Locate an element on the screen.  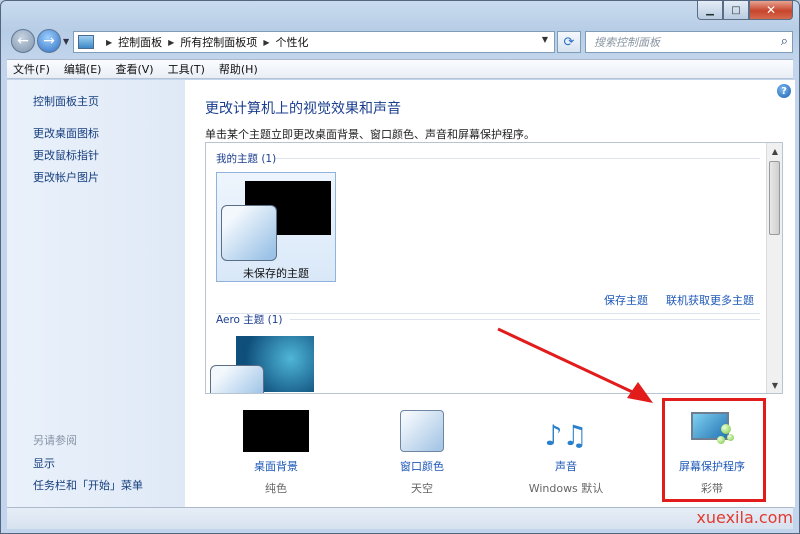
annotation-arrow is located at coordinates (575, 365).